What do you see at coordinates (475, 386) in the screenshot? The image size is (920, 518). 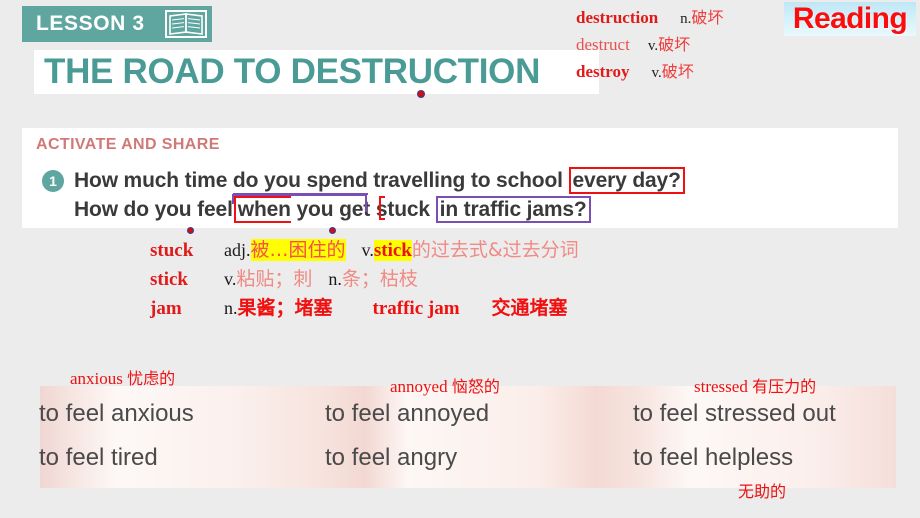 I see `note-cn: 恼怒的` at bounding box center [475, 386].